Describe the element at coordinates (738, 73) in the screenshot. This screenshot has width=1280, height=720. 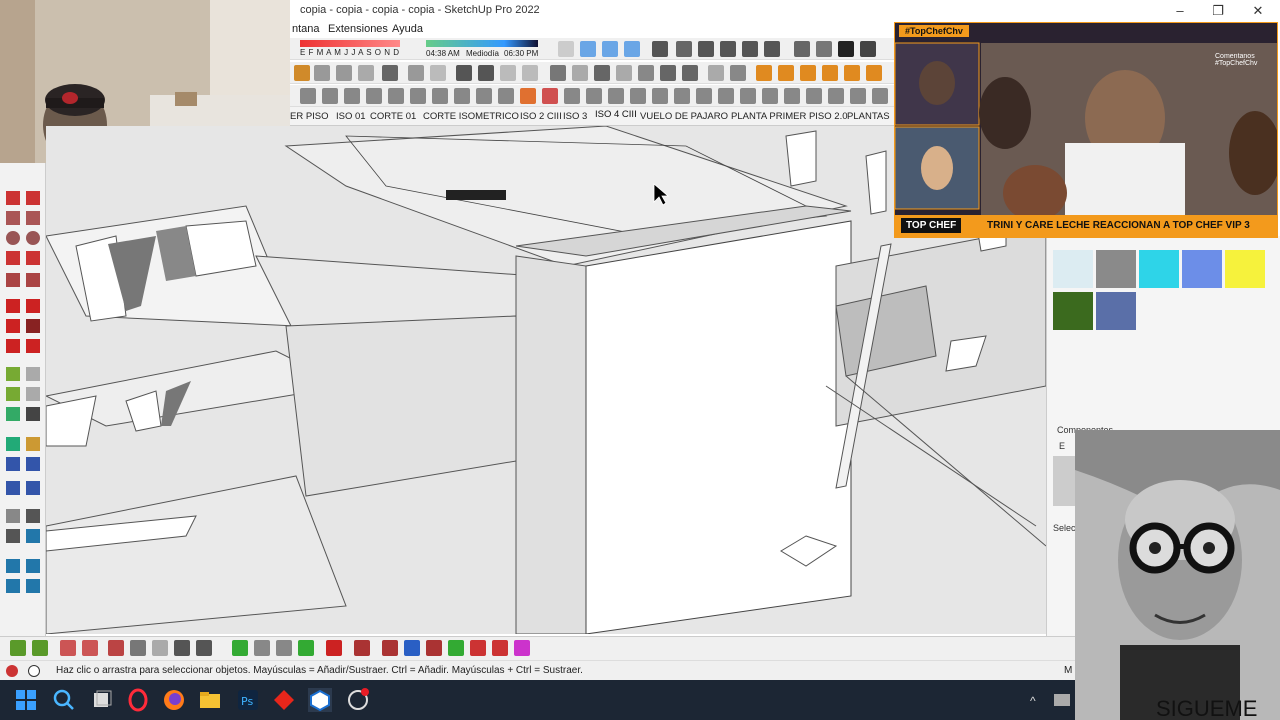
I see `tool-i-icon` at that location.